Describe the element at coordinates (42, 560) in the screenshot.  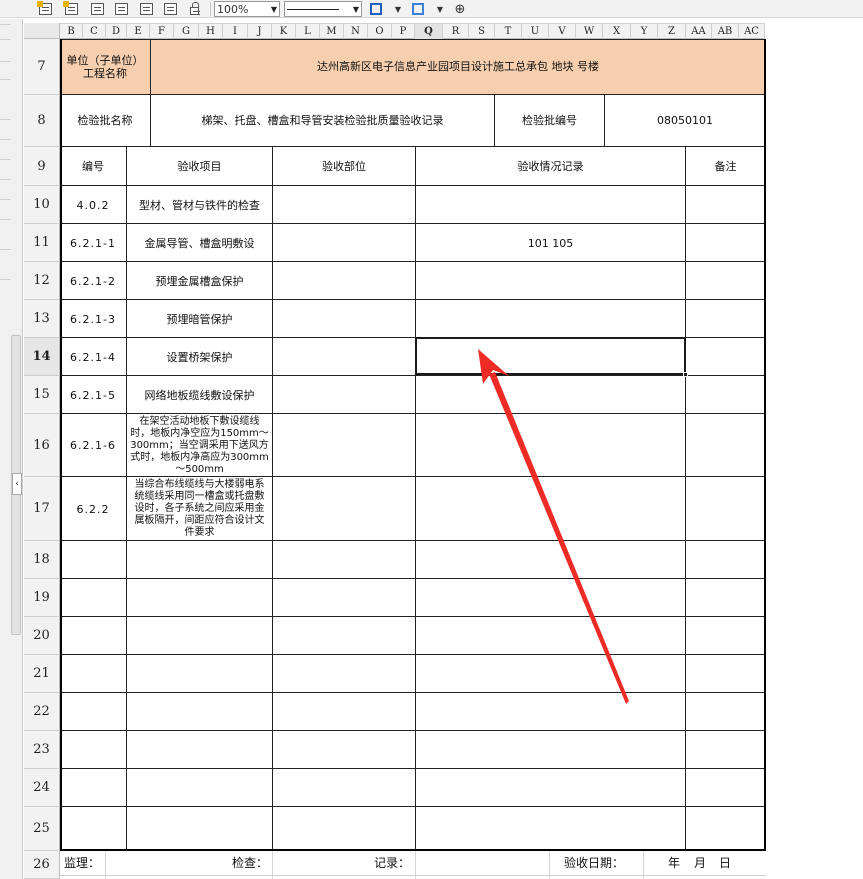
I see `row-header-18: 18` at that location.